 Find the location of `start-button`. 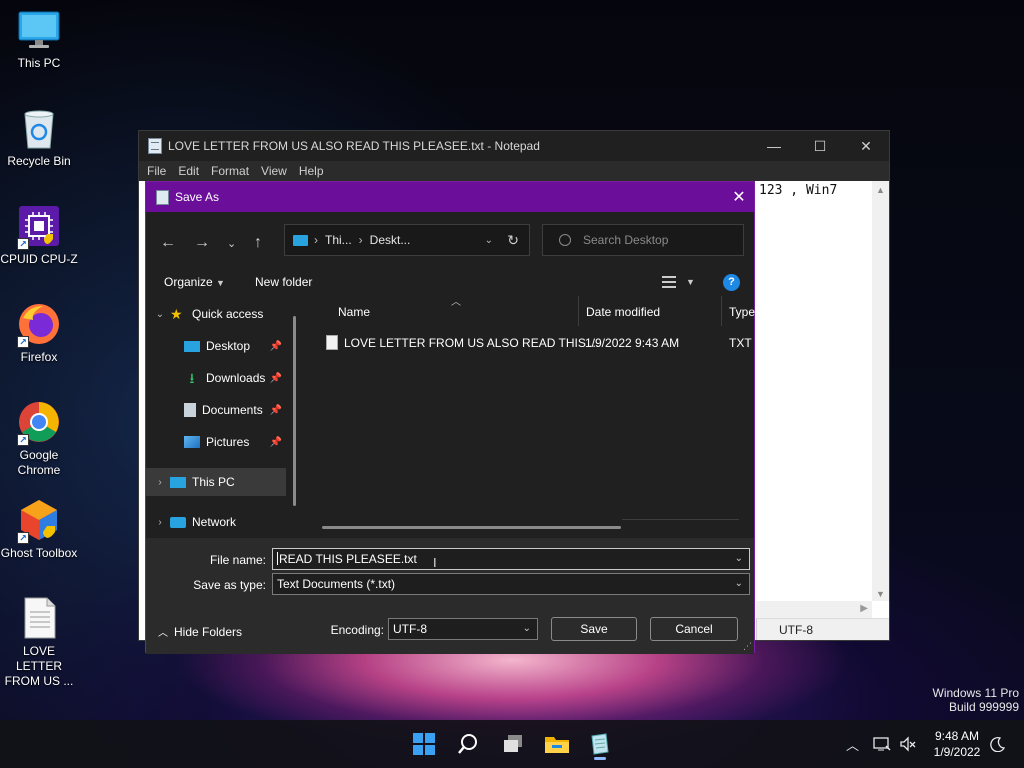

start-button is located at coordinates (424, 744).